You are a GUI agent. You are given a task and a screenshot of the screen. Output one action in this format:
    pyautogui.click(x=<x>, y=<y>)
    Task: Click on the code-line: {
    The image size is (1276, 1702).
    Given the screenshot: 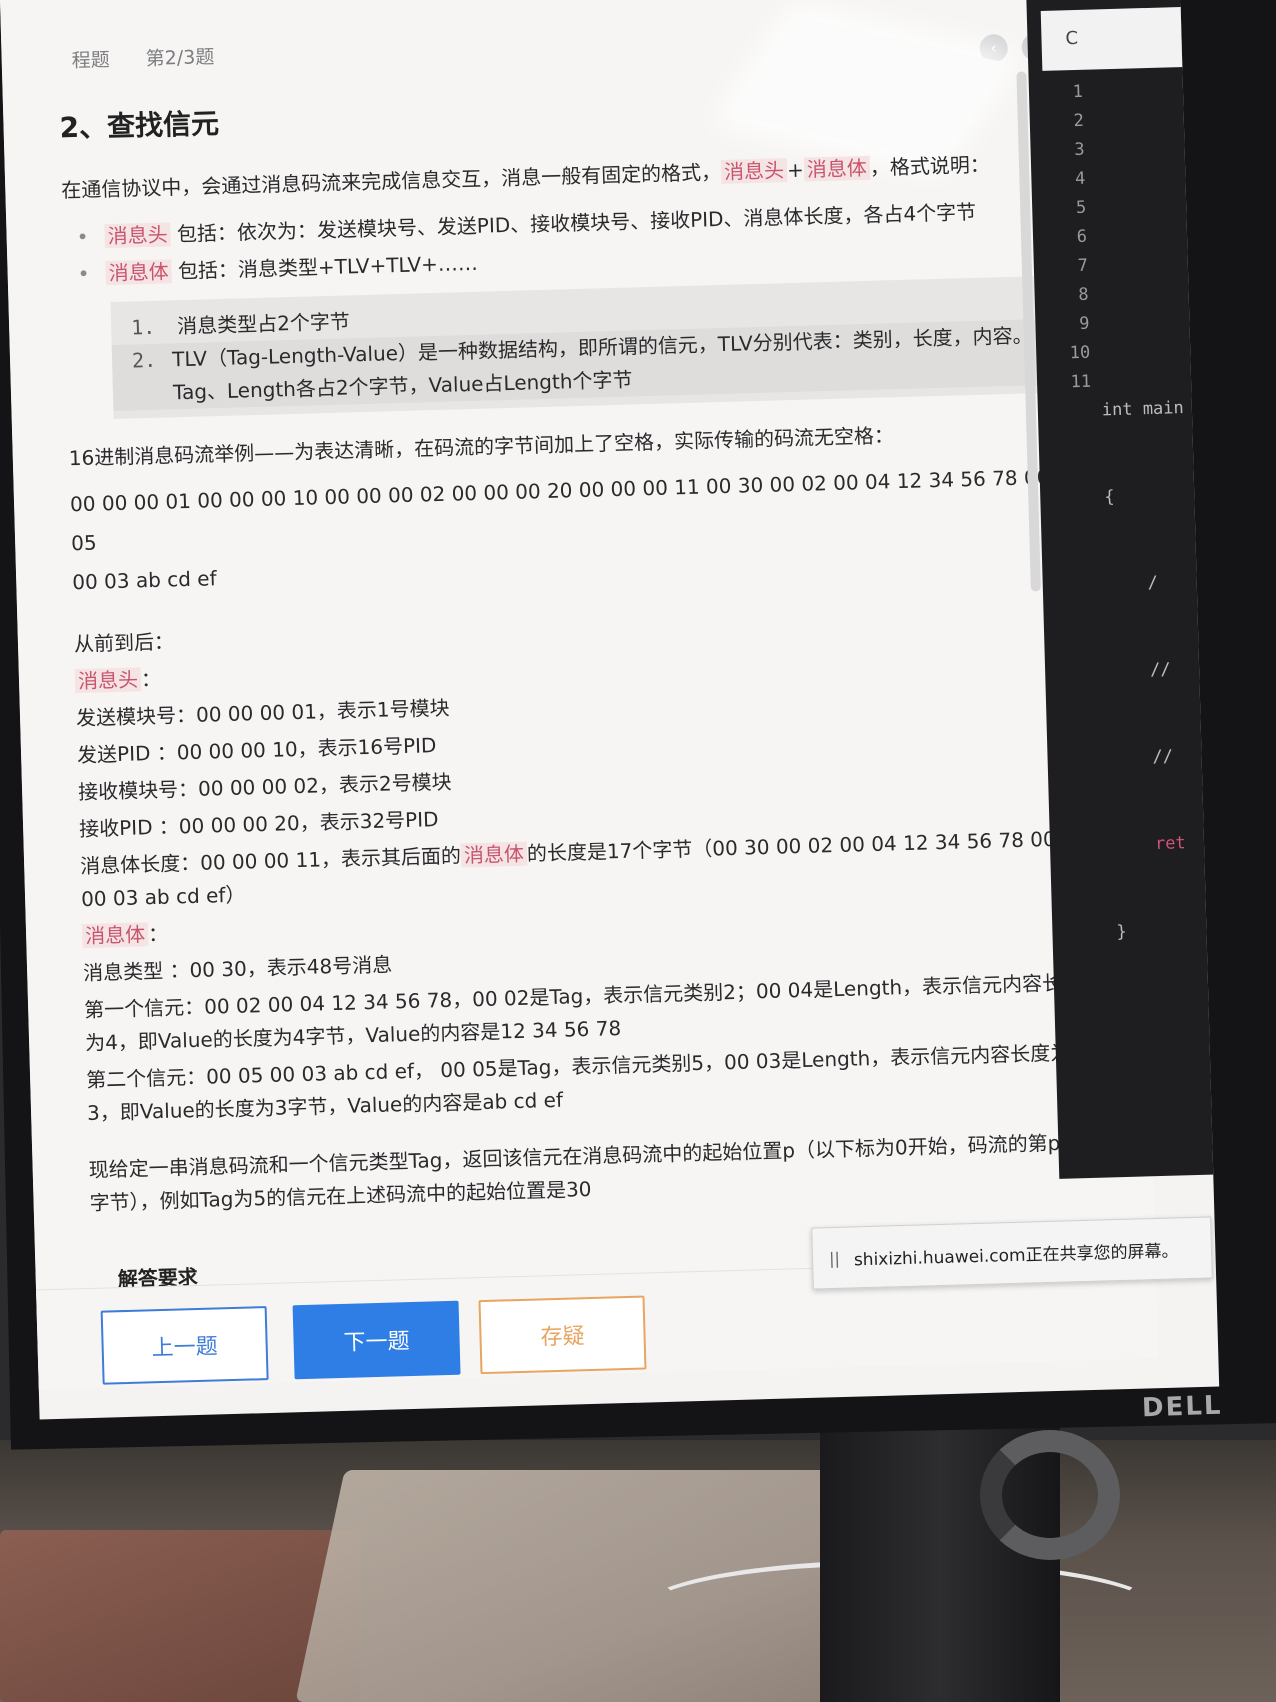 What is the action you would take?
    pyautogui.click(x=1109, y=497)
    